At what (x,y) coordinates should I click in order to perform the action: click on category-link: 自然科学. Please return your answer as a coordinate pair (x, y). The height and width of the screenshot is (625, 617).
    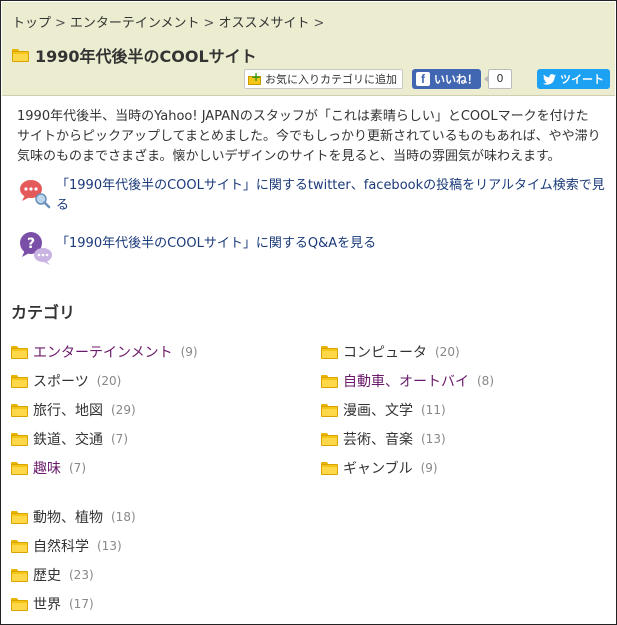
    Looking at the image, I should click on (61, 546).